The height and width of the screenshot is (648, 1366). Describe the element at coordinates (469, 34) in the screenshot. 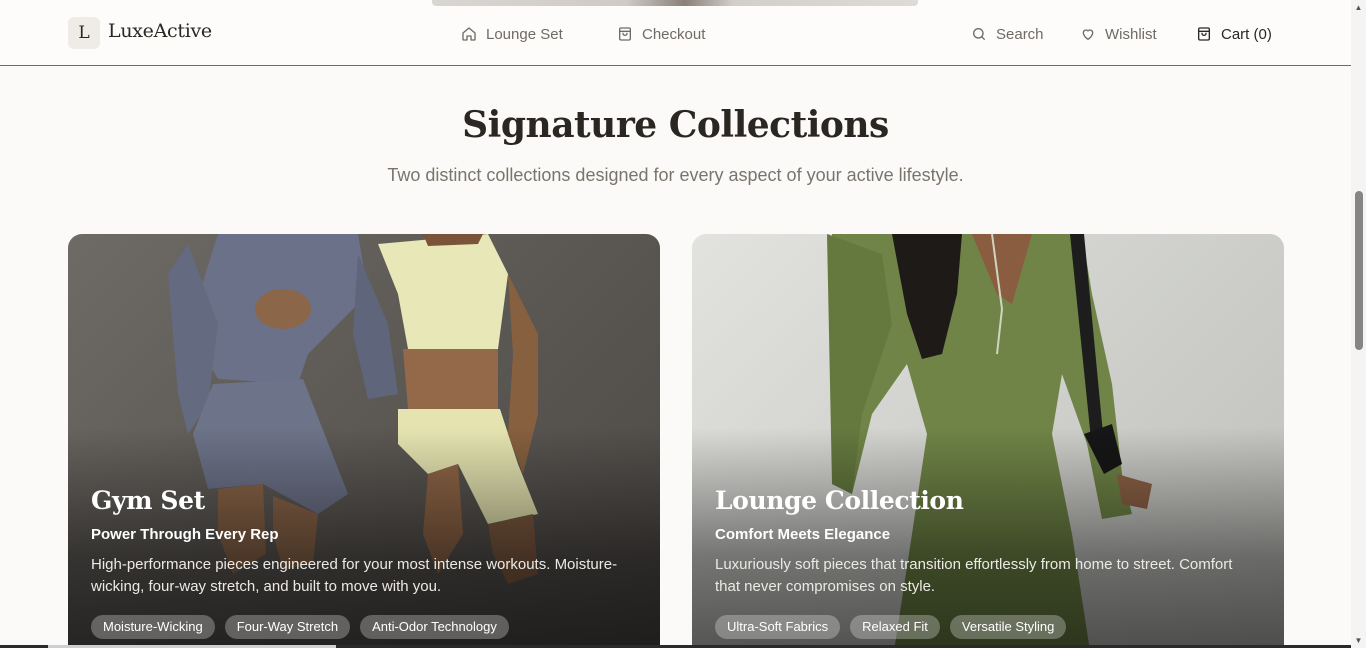

I see `home-icon` at that location.